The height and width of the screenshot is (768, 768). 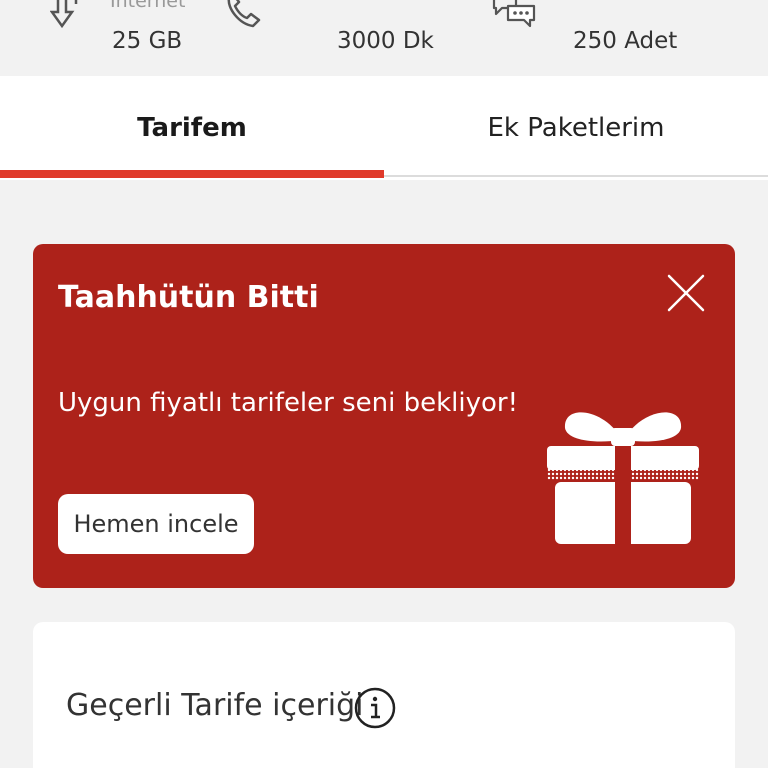 I want to click on sms-chat-icon, so click(x=514, y=17).